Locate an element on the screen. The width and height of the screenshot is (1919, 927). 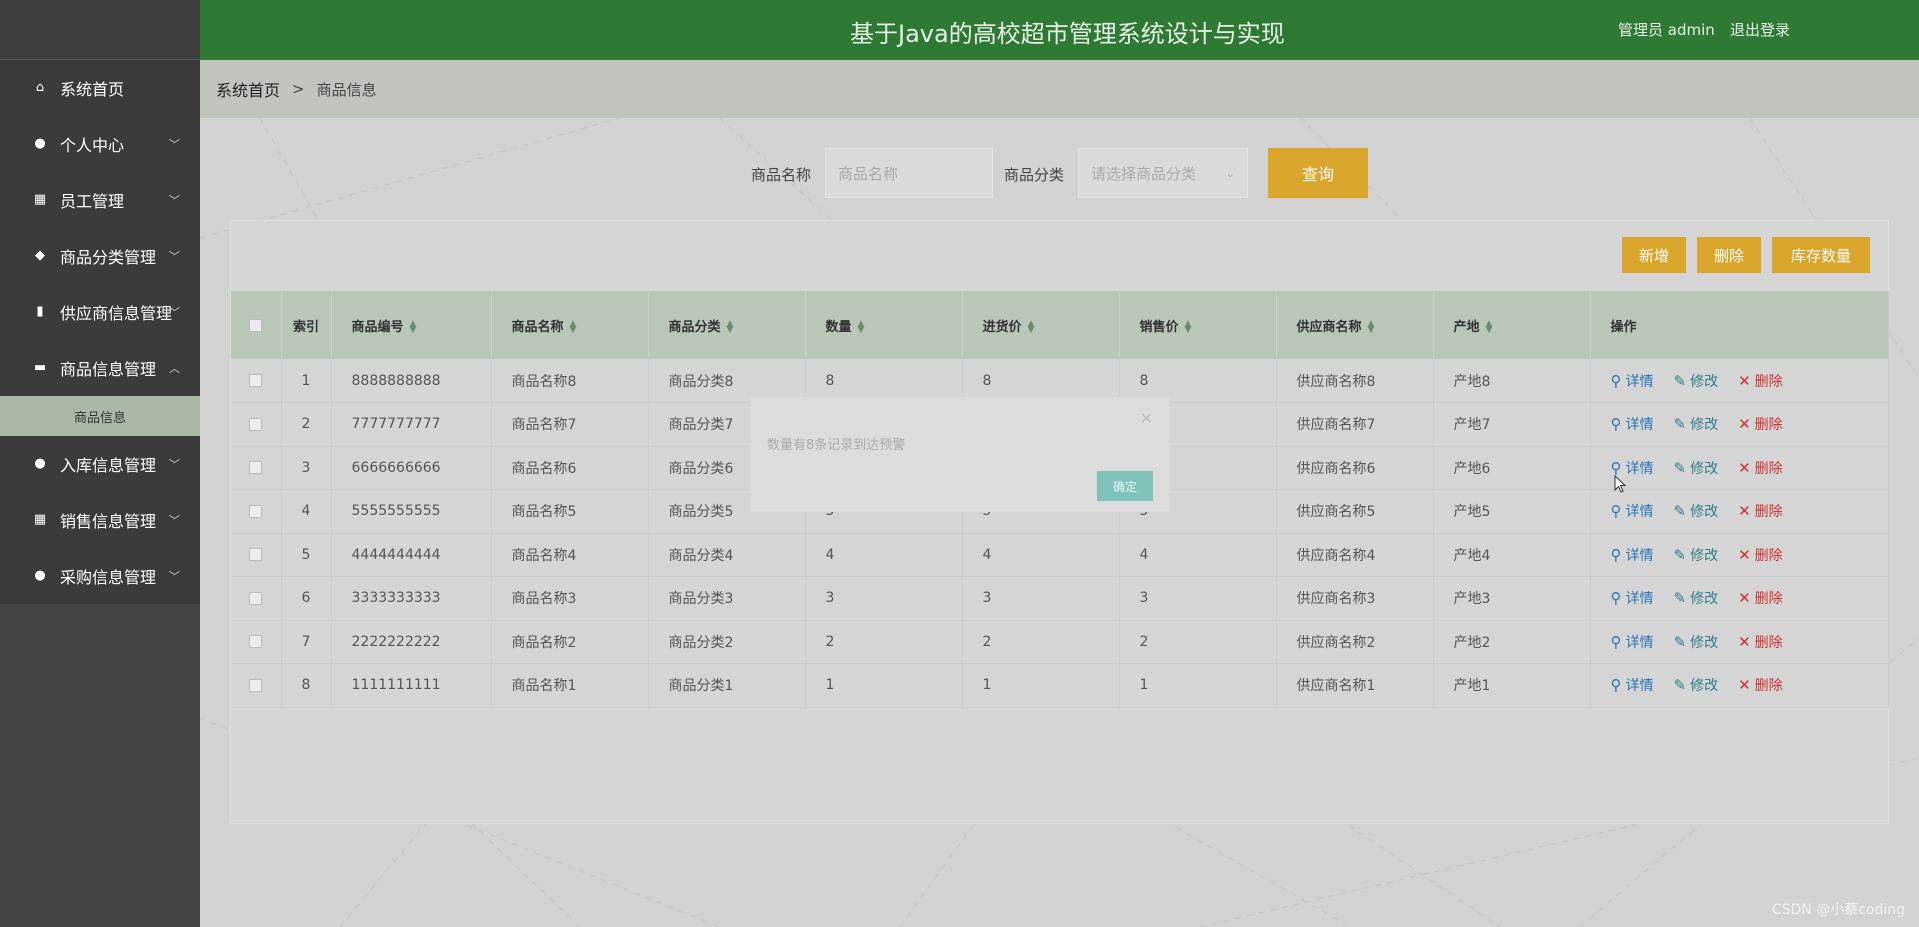
sidebar-item: ▦ 销售信息管理 ﹀ is located at coordinates (100, 520).